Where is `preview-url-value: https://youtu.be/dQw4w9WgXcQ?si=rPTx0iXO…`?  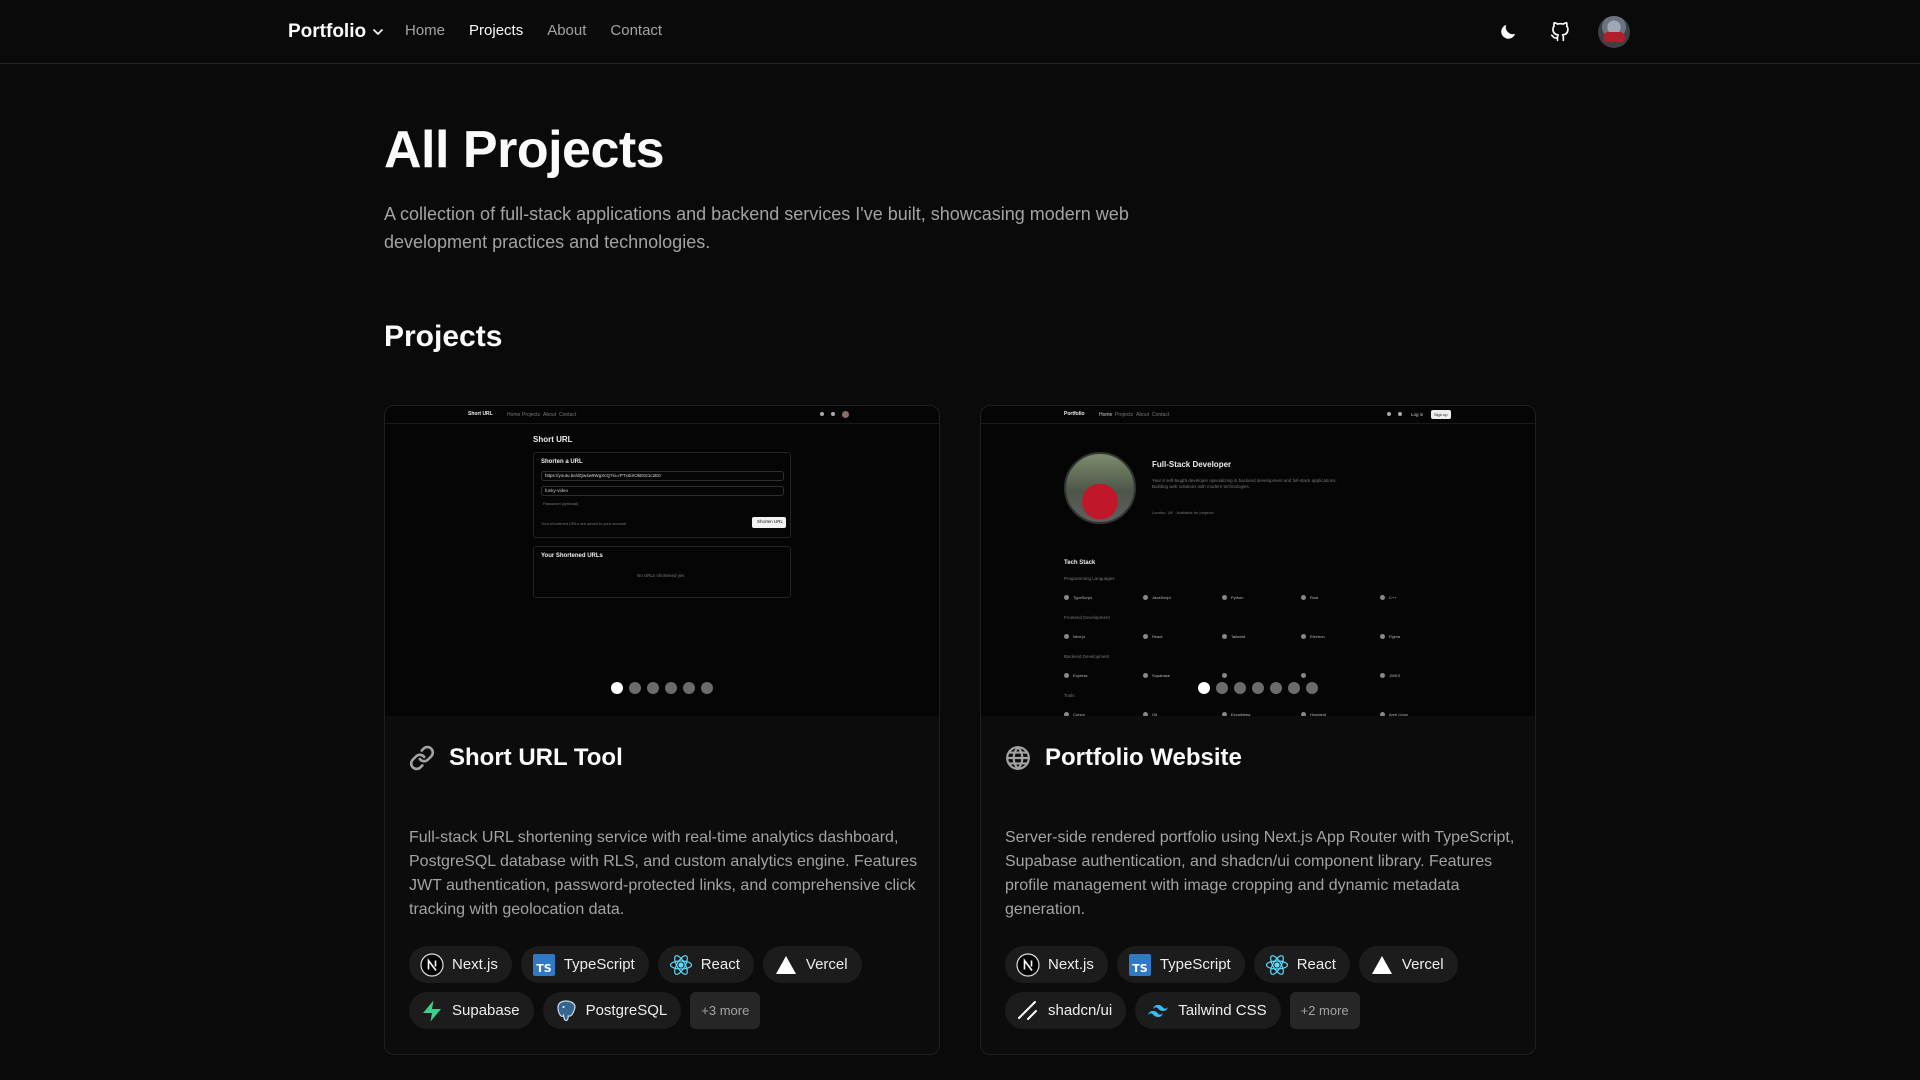 preview-url-value: https://youtu.be/dQw4w9WgXcQ?si=rPTx0iXO… is located at coordinates (603, 475).